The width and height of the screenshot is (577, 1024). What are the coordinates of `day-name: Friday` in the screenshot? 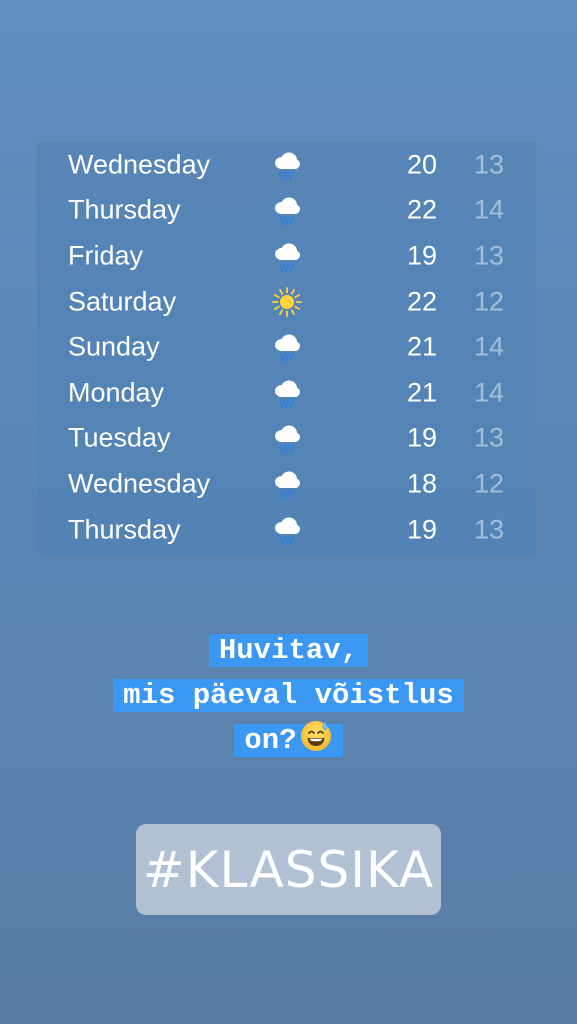 It's located at (106, 255).